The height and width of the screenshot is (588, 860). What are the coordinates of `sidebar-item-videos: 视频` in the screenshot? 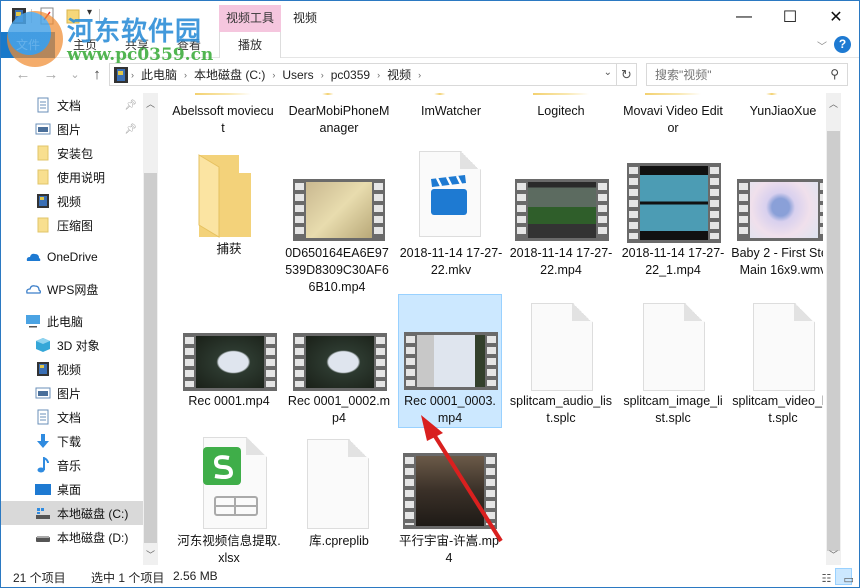 It's located at (72, 201).